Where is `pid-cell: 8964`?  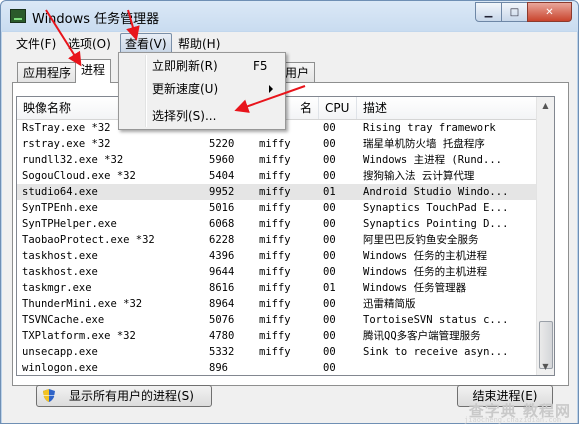
pid-cell: 8964 is located at coordinates (222, 304).